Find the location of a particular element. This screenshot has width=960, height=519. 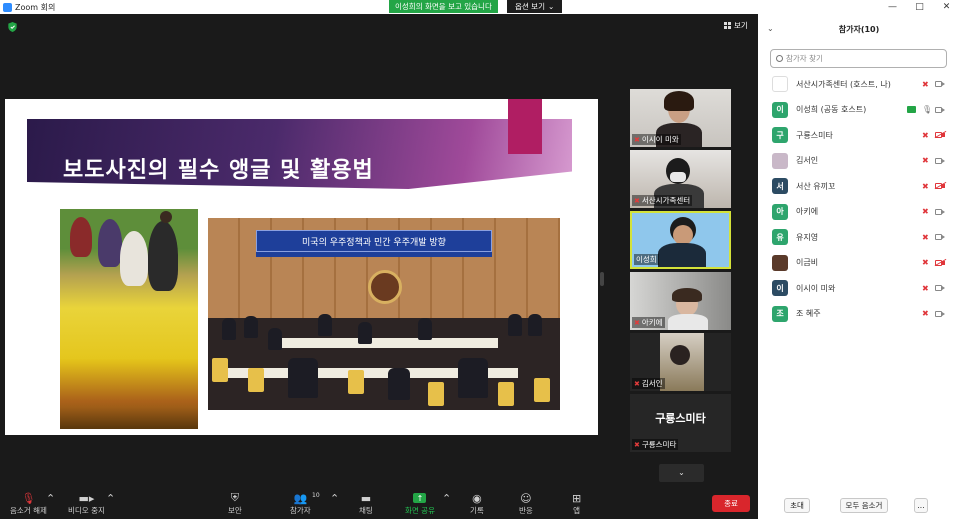

avatar: 조 is located at coordinates (780, 313).